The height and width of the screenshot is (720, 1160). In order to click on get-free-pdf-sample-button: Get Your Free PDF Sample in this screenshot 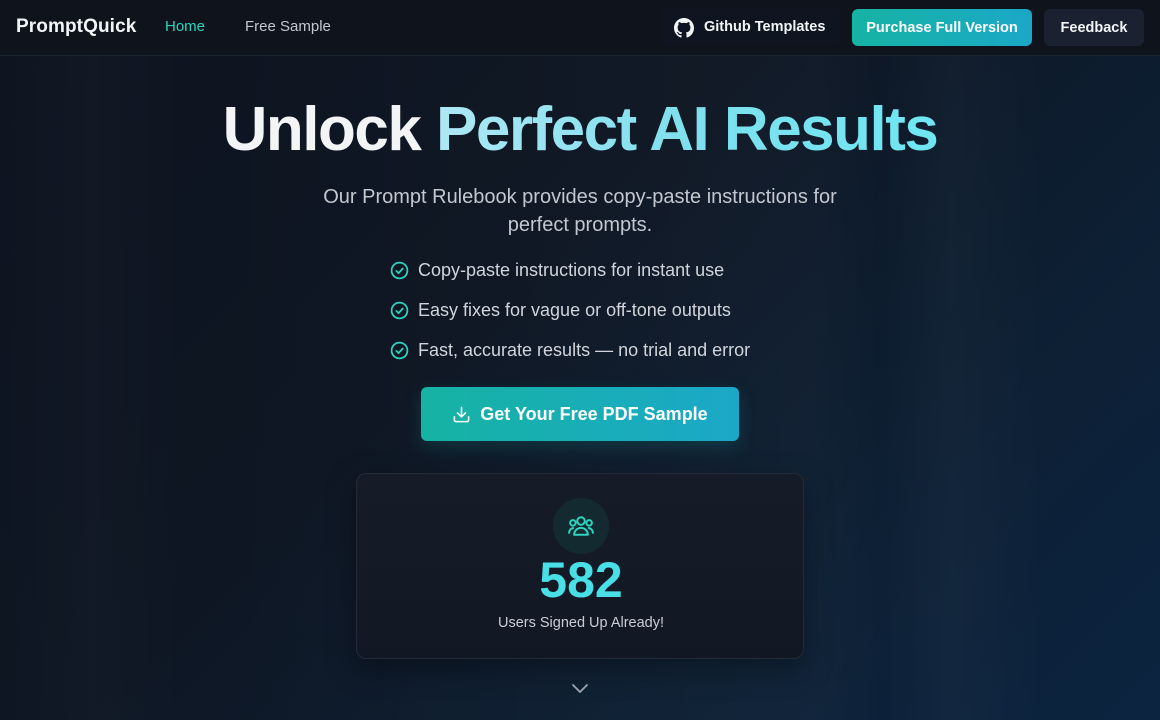, I will do `click(580, 414)`.